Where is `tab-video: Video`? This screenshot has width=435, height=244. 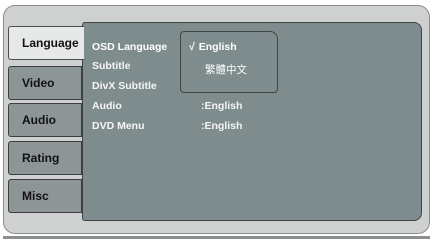 tab-video: Video is located at coordinates (45, 83).